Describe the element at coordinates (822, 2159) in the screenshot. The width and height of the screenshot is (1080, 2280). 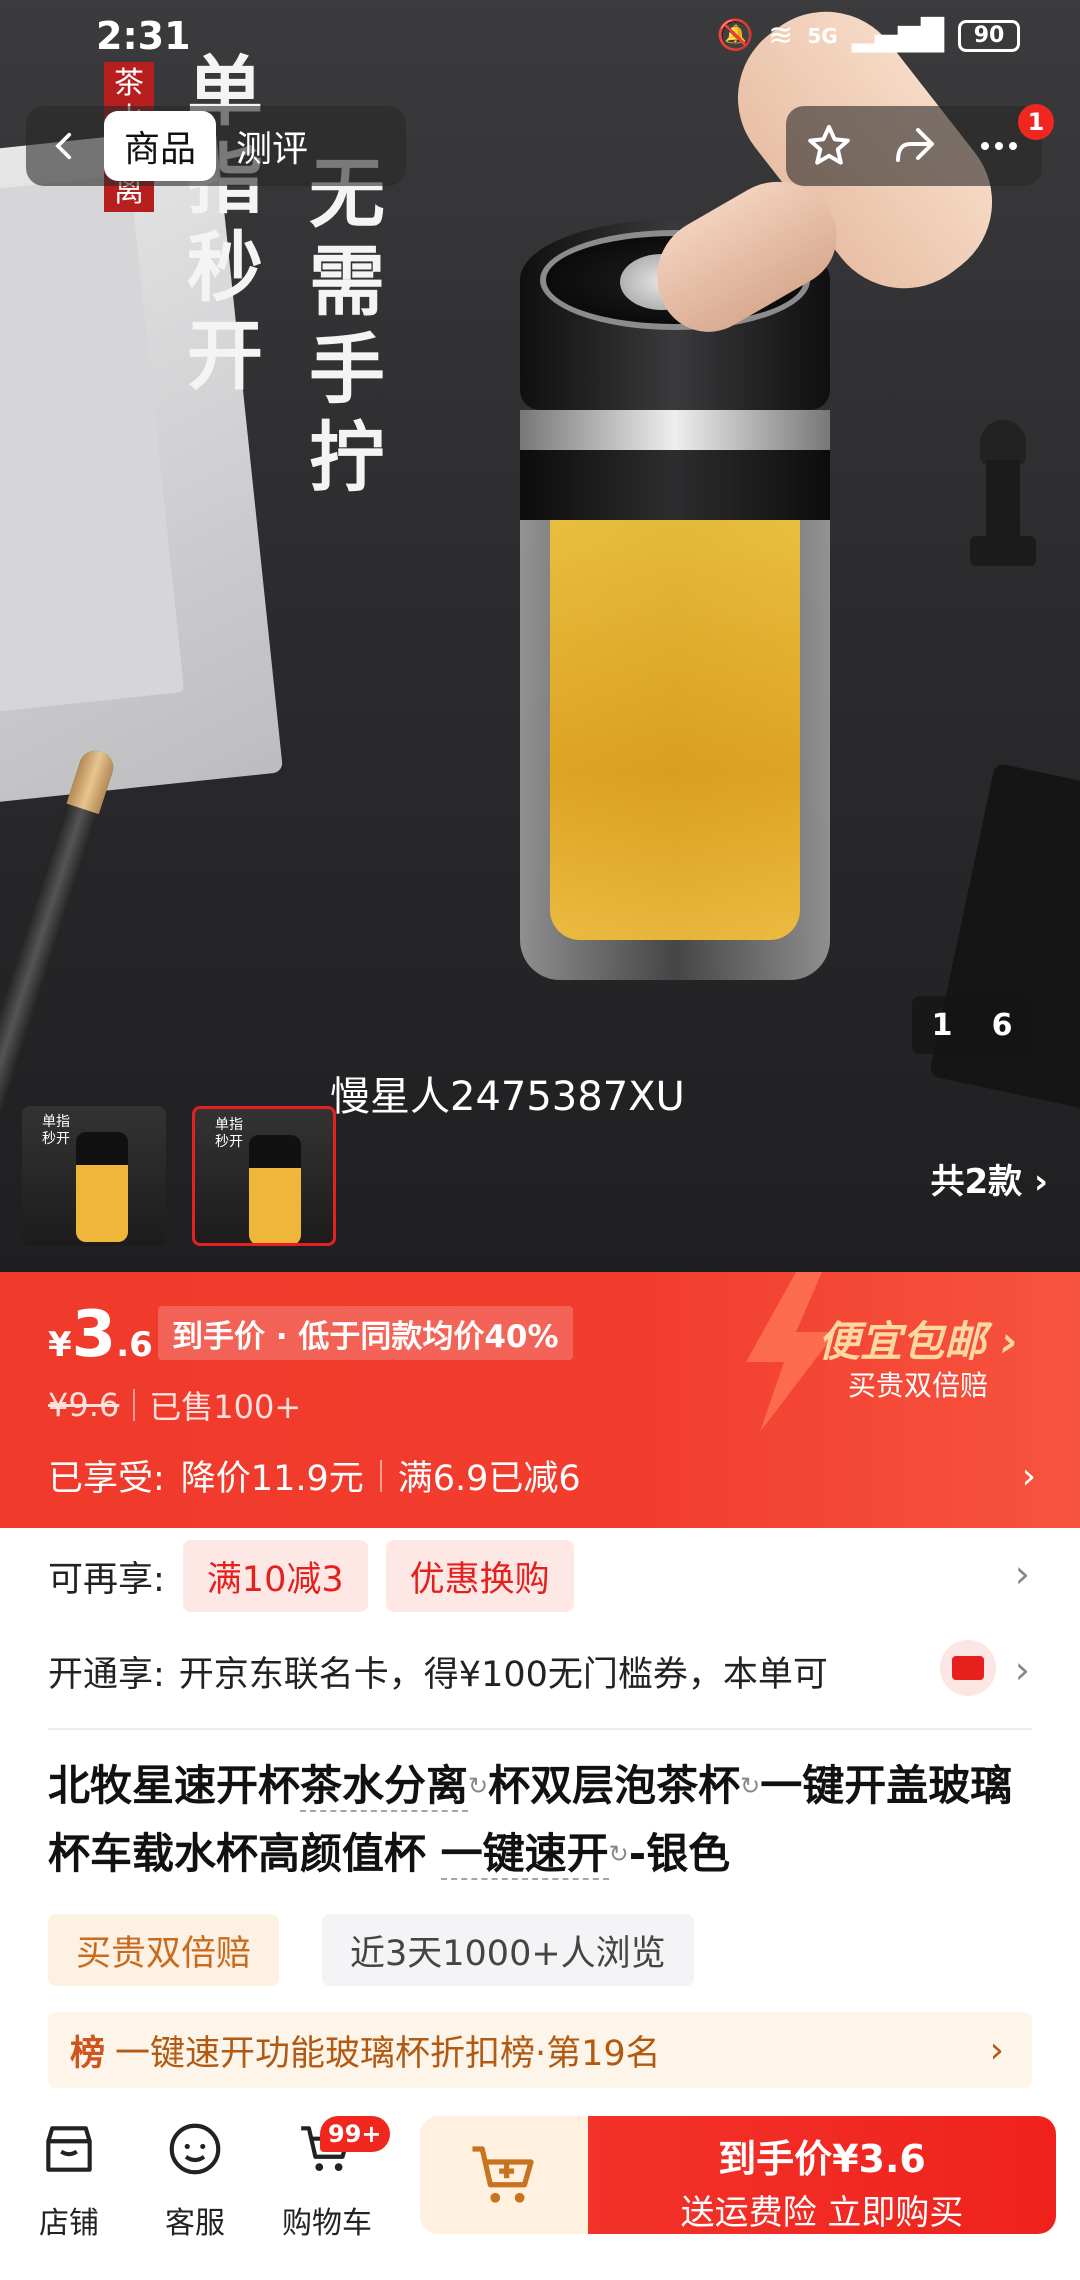
I see `buy-price-label: 到手价¥3.6` at that location.